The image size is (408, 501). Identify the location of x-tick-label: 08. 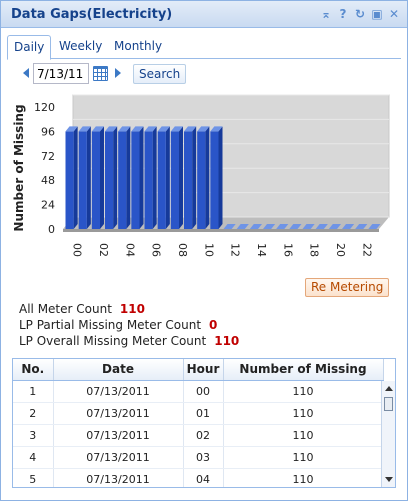
(182, 250).